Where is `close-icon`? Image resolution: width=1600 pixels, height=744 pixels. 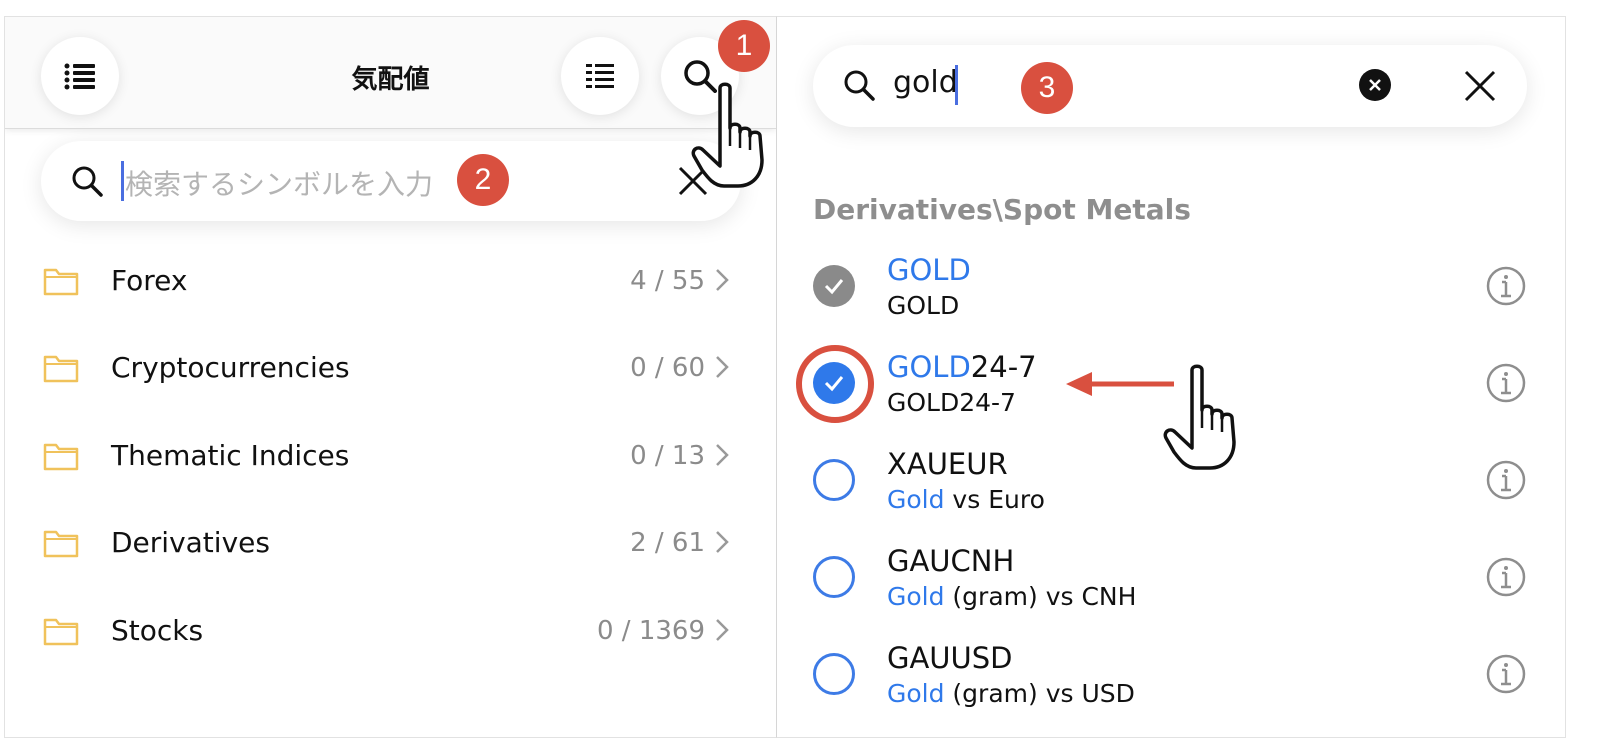 close-icon is located at coordinates (1480, 86).